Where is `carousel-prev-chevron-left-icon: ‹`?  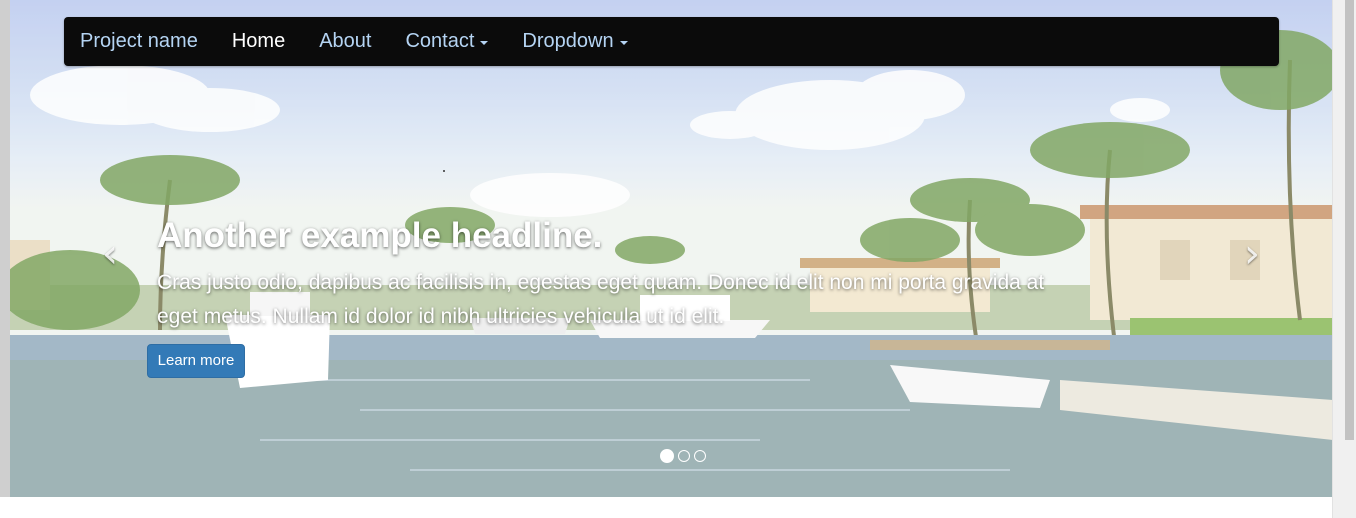
carousel-prev-chevron-left-icon: ‹ is located at coordinates (110, 254).